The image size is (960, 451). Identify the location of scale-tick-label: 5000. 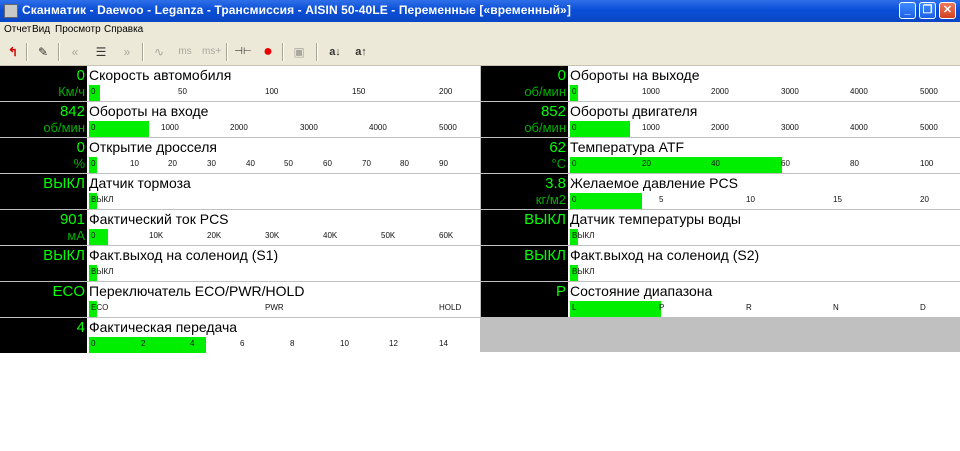
(929, 91).